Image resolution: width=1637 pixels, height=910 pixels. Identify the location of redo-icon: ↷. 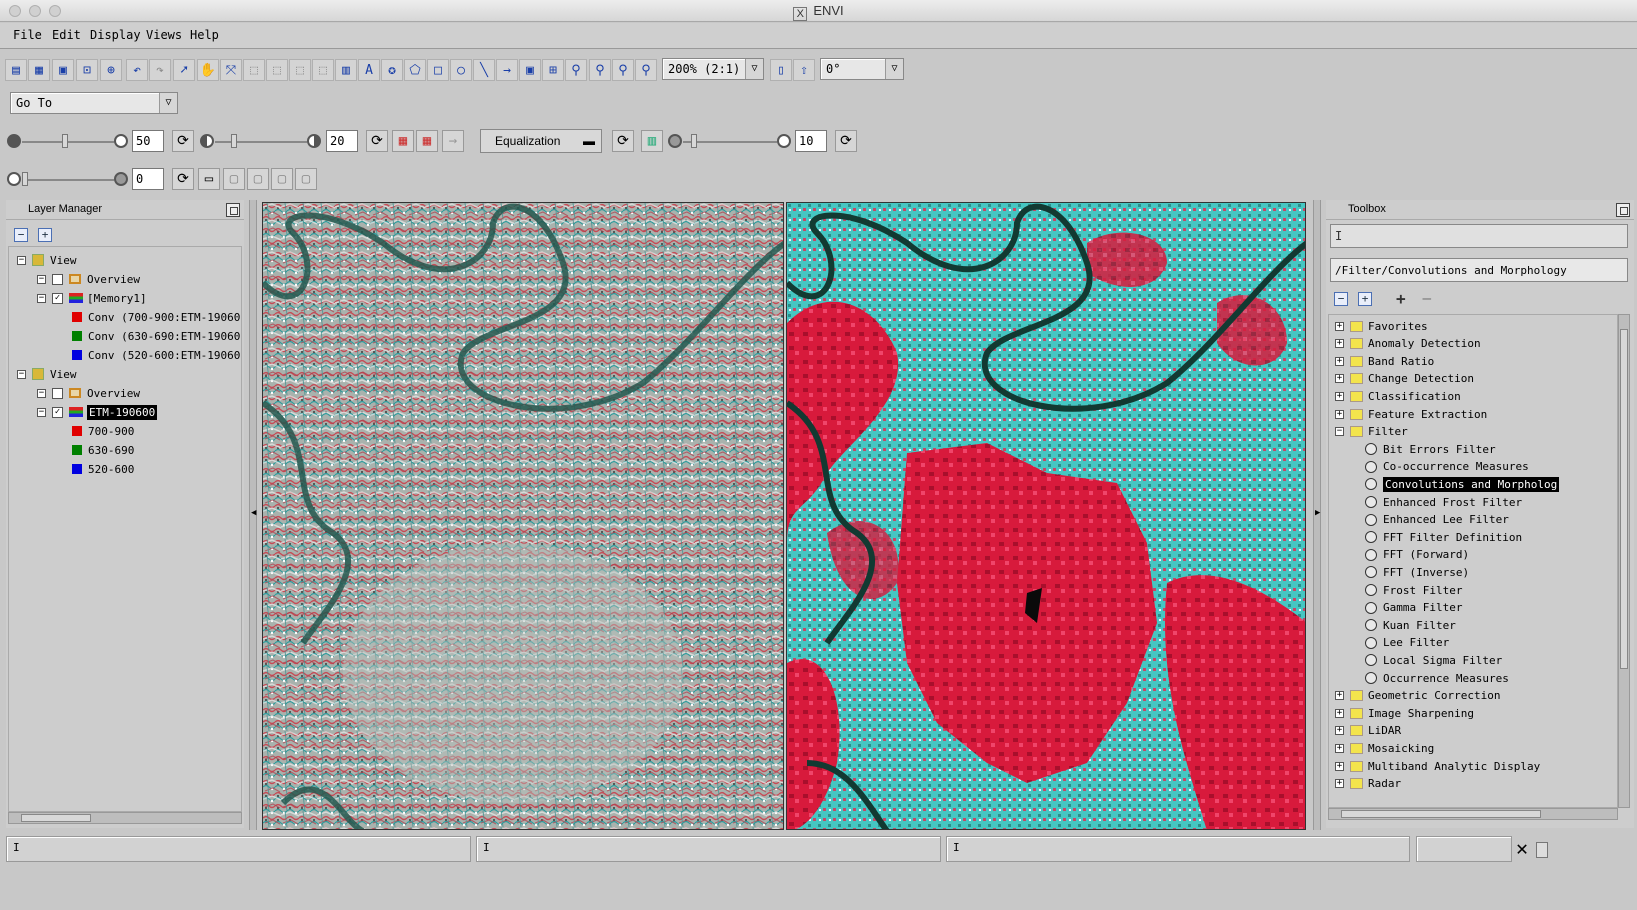
(160, 70).